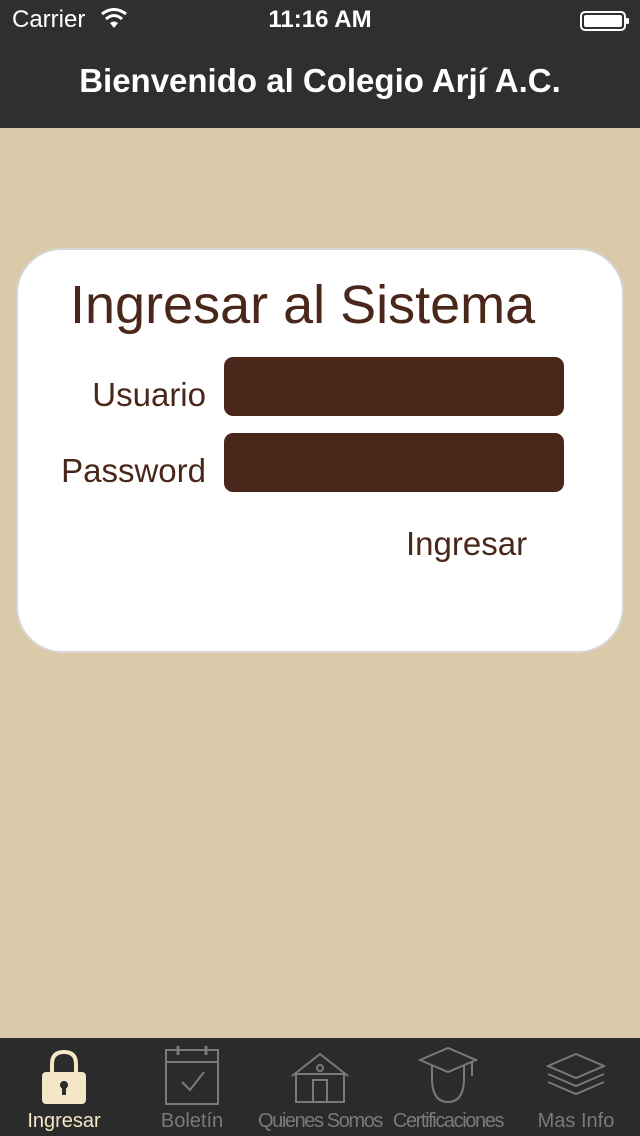 The width and height of the screenshot is (640, 1136). I want to click on password-input, so click(394, 462).